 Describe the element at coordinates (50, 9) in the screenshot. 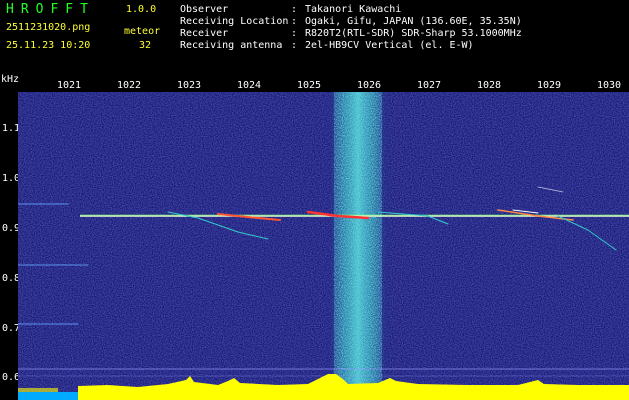

I see `app-brand: HROFFT` at that location.